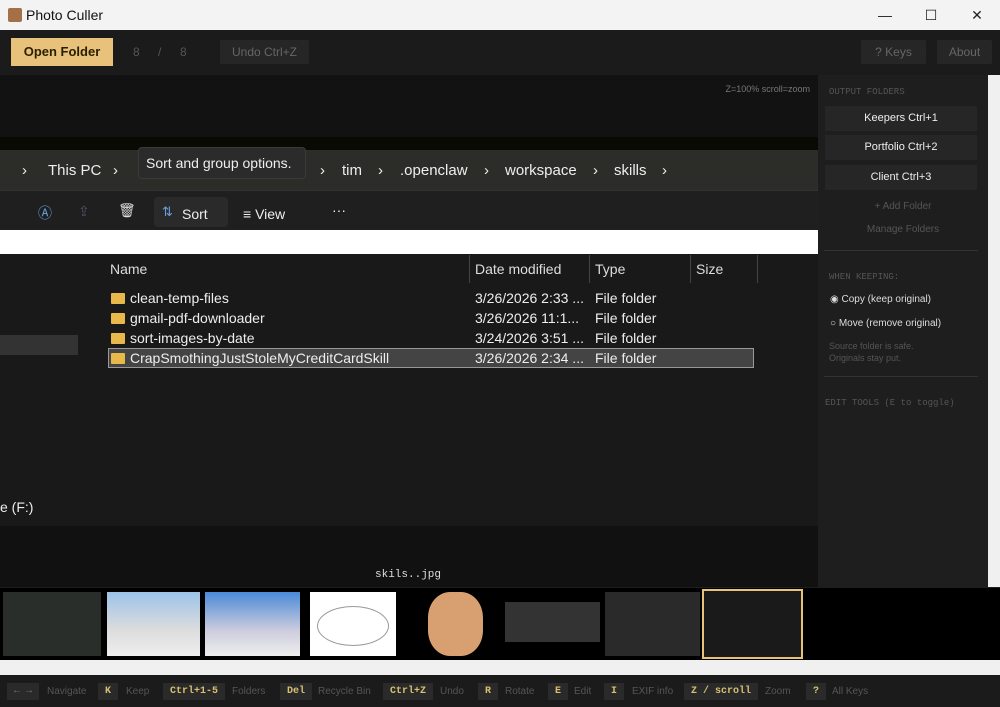 Image resolution: width=1000 pixels, height=707 pixels. Describe the element at coordinates (558, 691) in the screenshot. I see `shortcut-key: E` at that location.